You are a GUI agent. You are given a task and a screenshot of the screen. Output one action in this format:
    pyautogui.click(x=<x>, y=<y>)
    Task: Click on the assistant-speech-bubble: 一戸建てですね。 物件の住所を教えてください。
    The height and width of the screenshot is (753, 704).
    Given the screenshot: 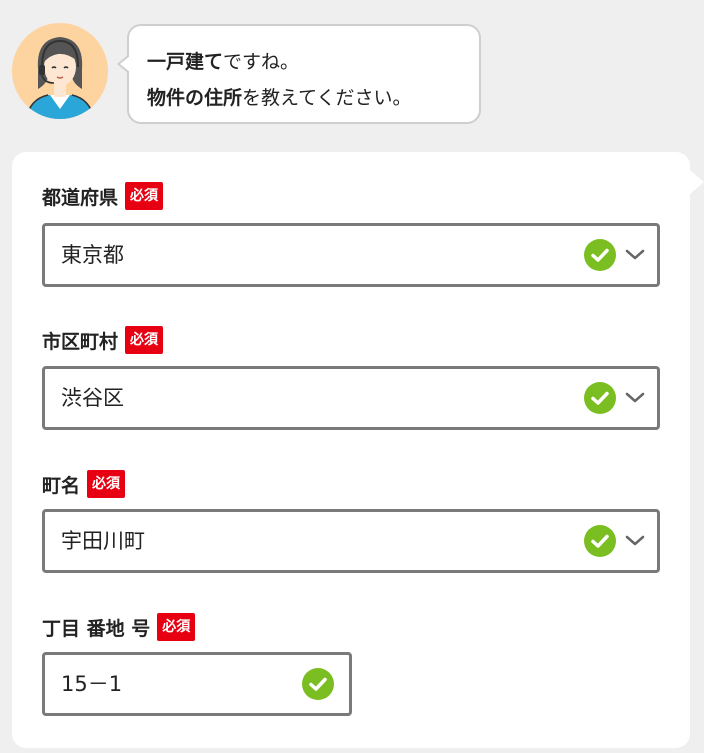 What is the action you would take?
    pyautogui.click(x=299, y=74)
    